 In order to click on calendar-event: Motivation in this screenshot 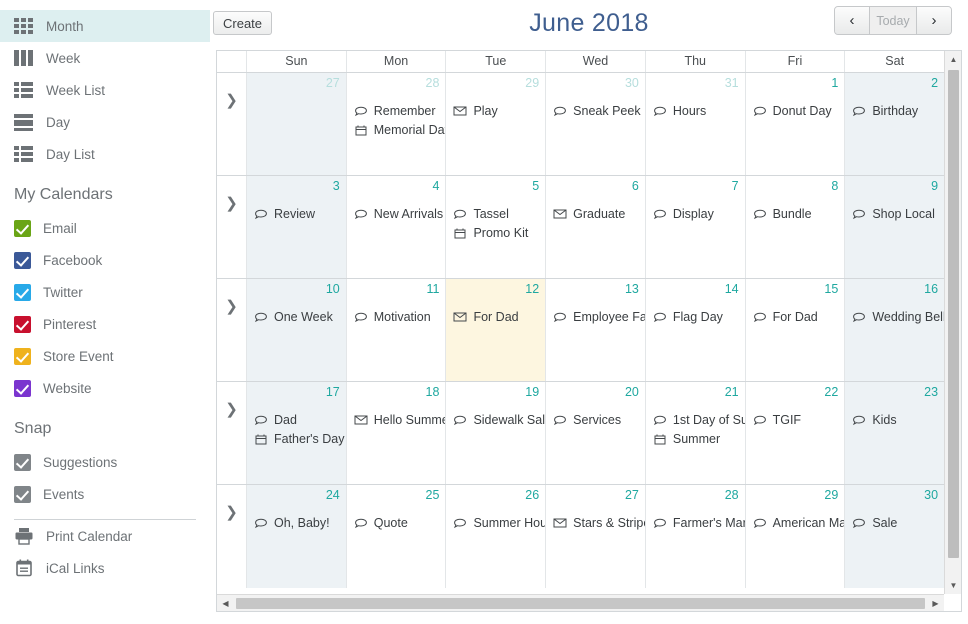, I will do `click(400, 316)`.